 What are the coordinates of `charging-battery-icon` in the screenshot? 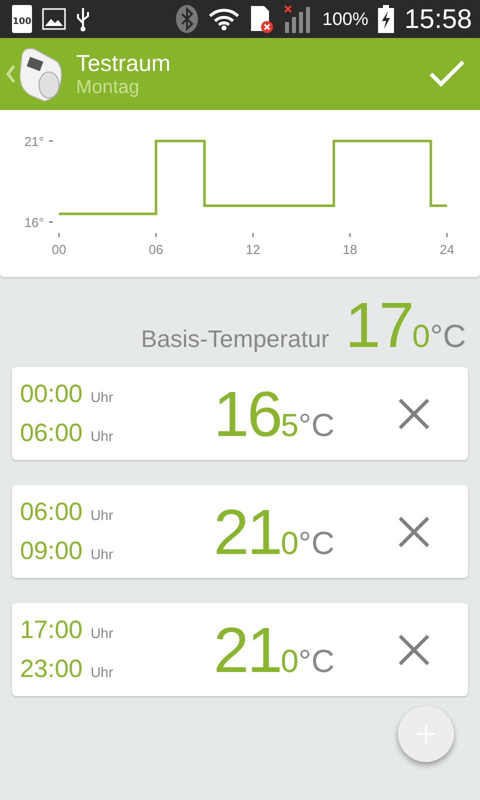 It's located at (386, 19).